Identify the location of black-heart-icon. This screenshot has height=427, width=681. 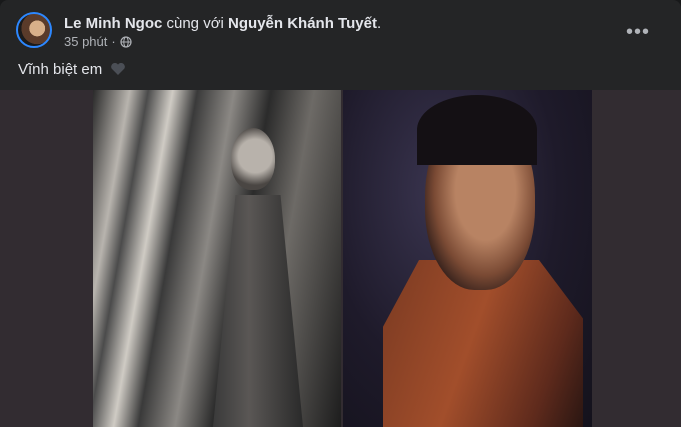
(118, 69).